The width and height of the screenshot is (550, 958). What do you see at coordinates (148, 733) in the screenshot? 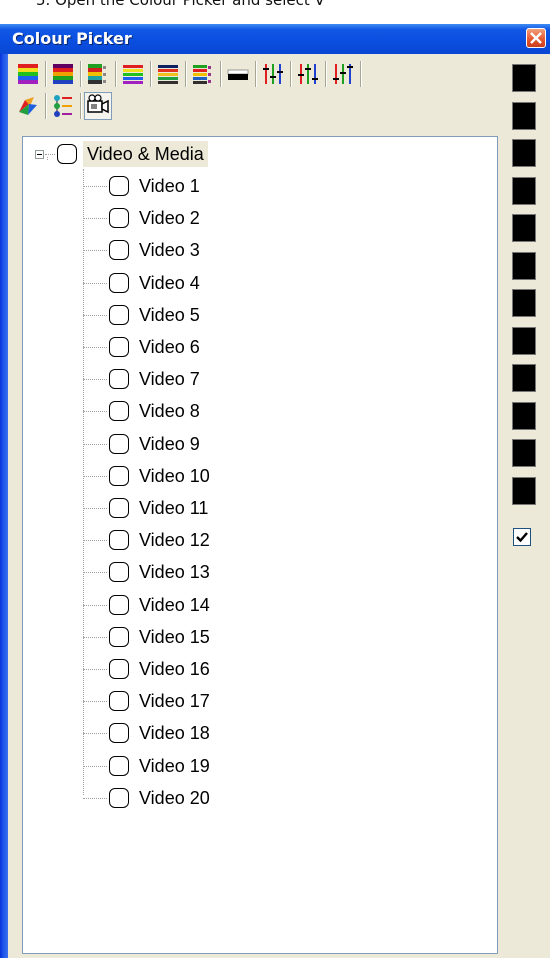
I see `tree-item: Video 18` at bounding box center [148, 733].